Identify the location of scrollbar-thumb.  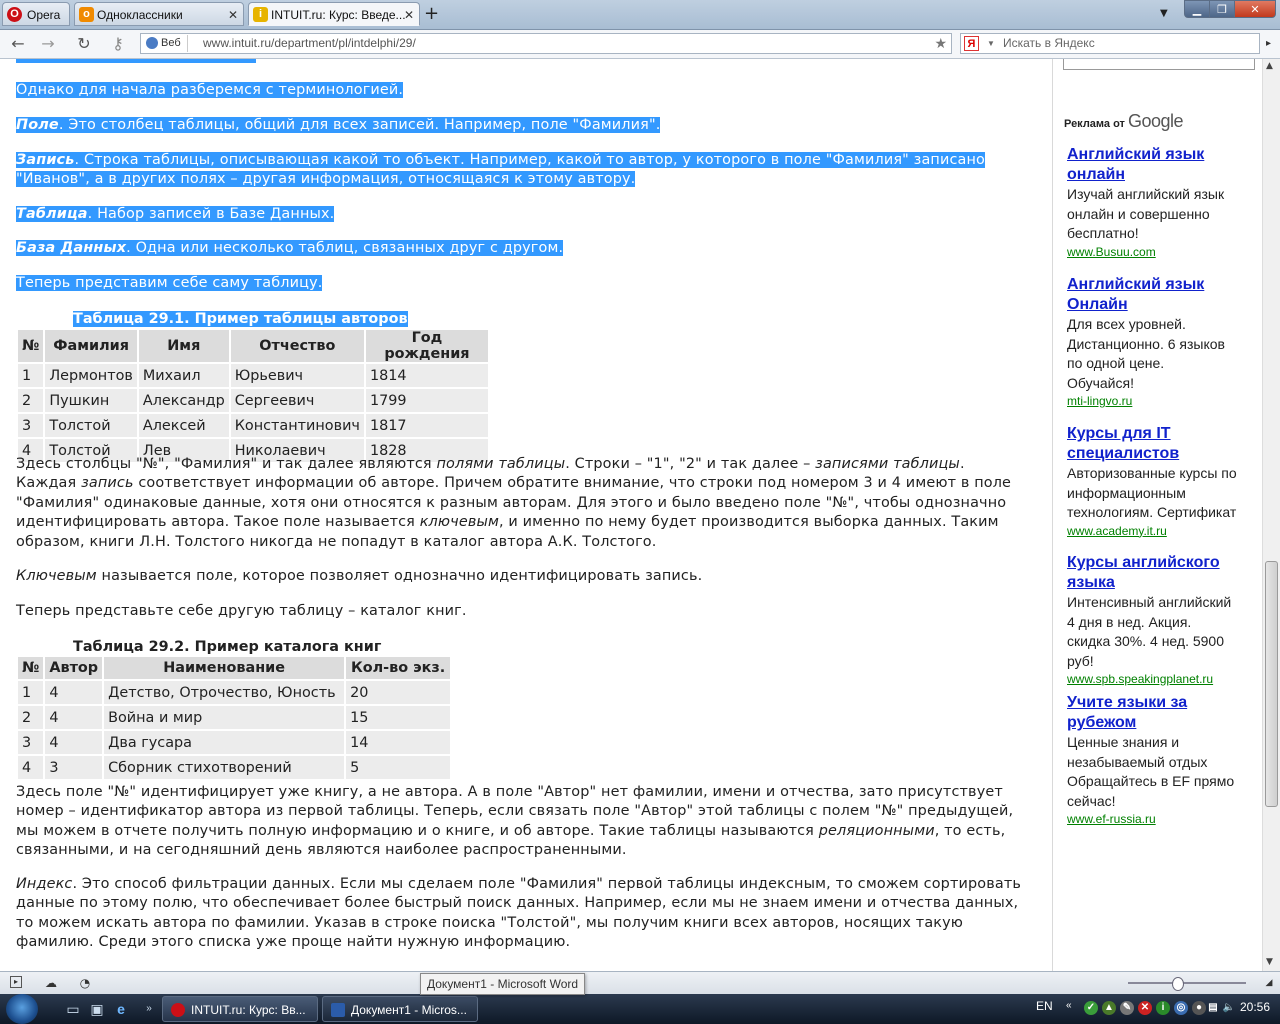
(1271, 684).